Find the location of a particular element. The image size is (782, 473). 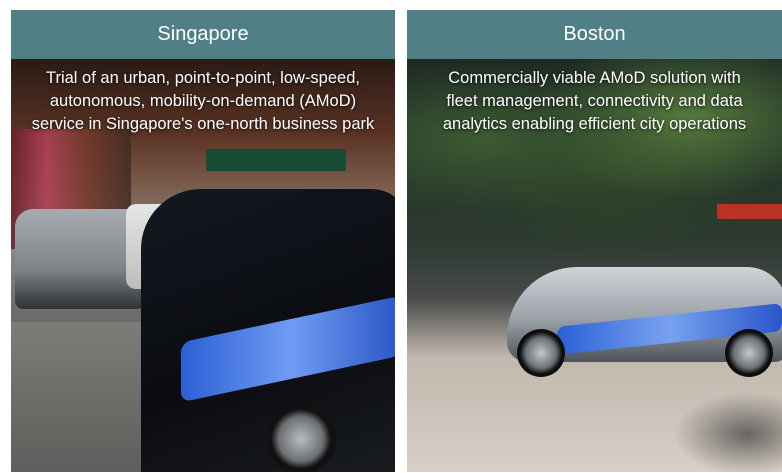

boston-title: Boston is located at coordinates (594, 34).